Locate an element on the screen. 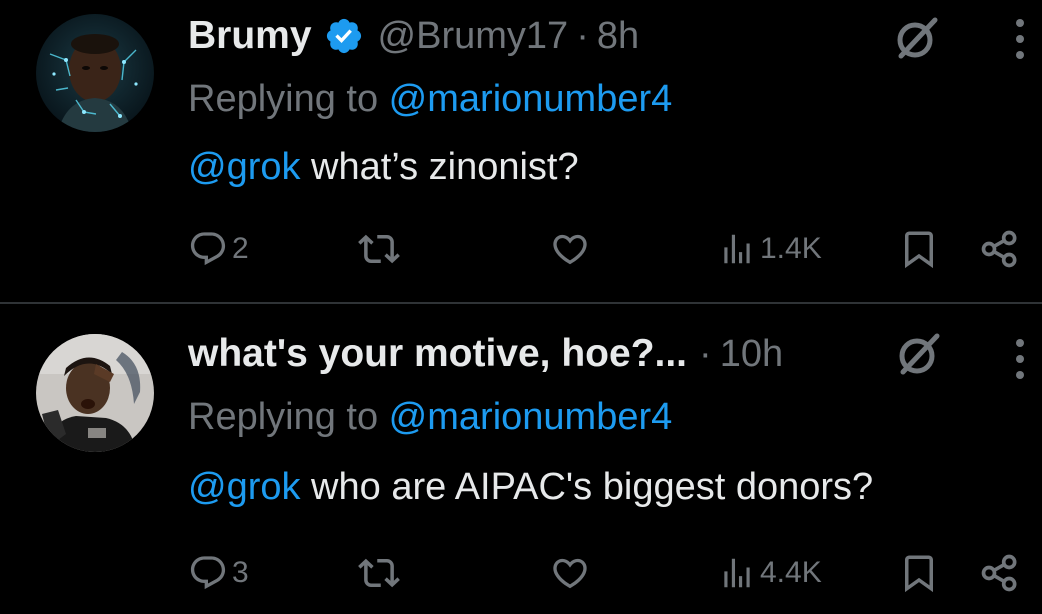  views-button: 4.4K is located at coordinates (770, 573).